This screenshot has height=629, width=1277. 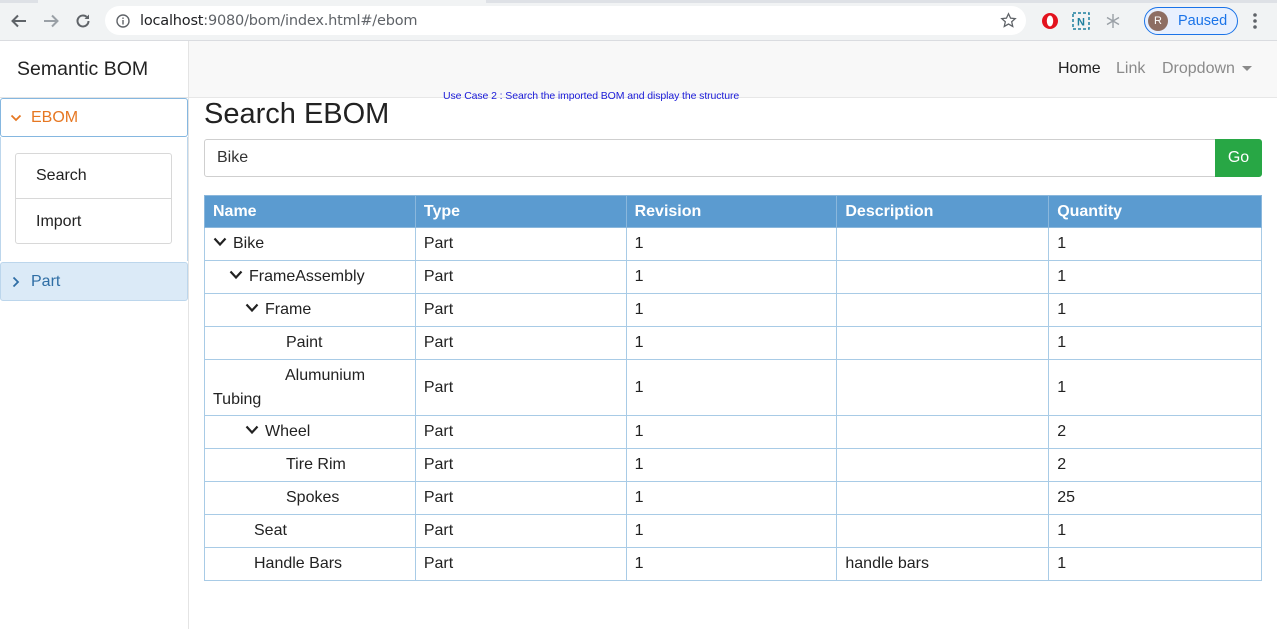 What do you see at coordinates (731, 211) in the screenshot?
I see `column-header-revision: Revision` at bounding box center [731, 211].